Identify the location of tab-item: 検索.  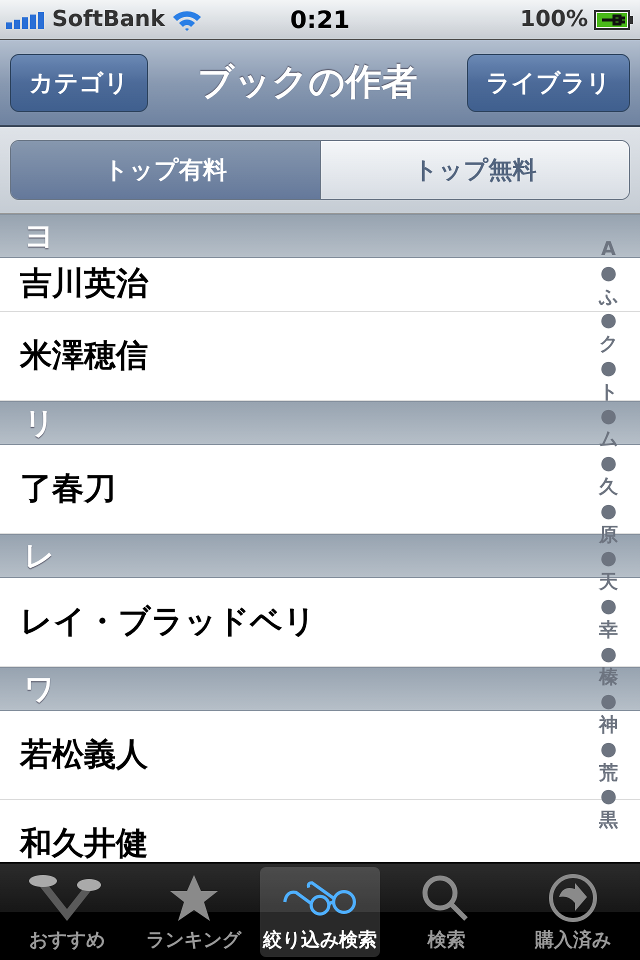
(446, 912).